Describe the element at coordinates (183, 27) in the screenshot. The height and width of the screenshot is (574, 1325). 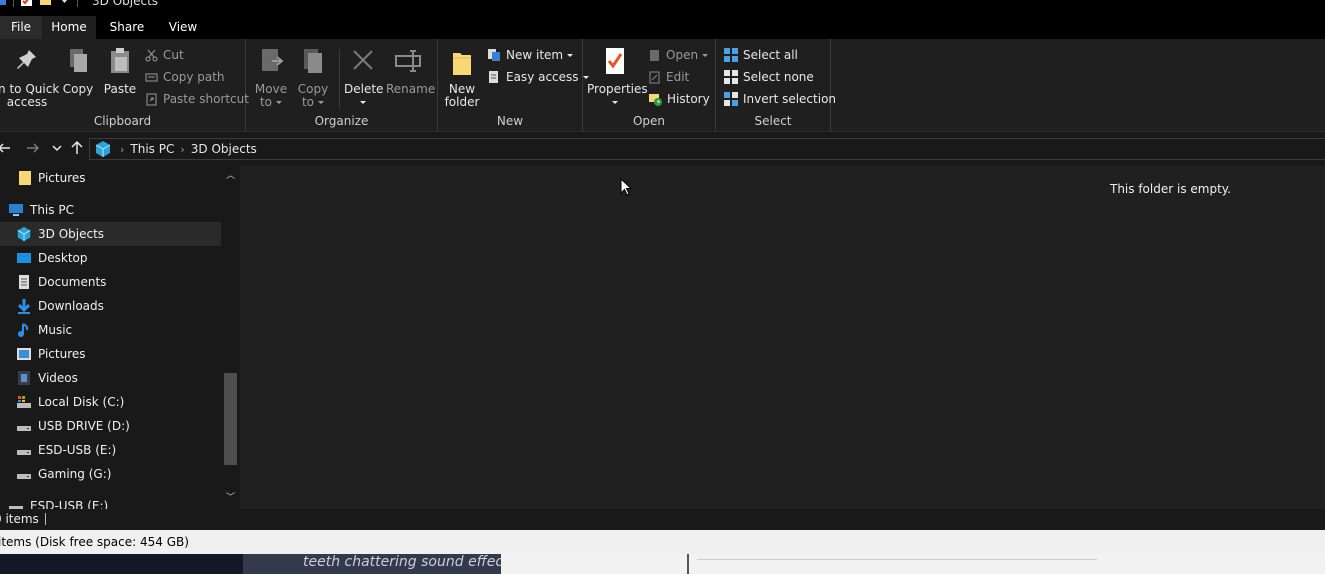
I see `tab-view: View` at that location.